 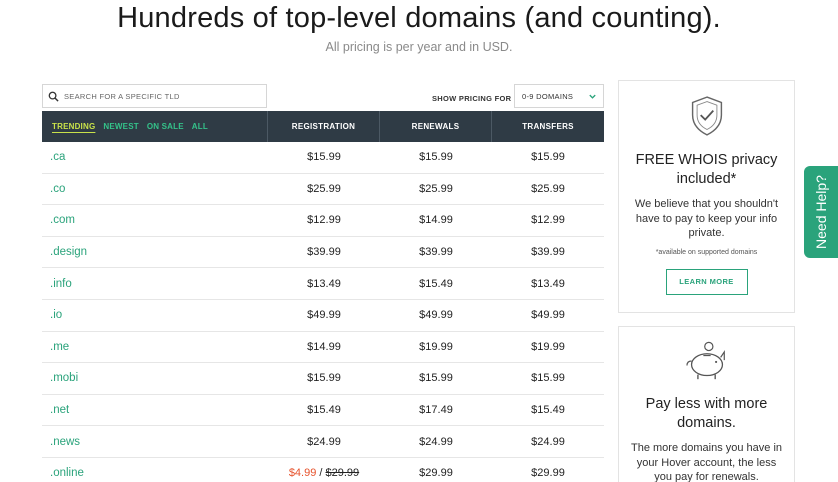 What do you see at coordinates (120, 126) in the screenshot?
I see `filter-newest: NEWEST` at bounding box center [120, 126].